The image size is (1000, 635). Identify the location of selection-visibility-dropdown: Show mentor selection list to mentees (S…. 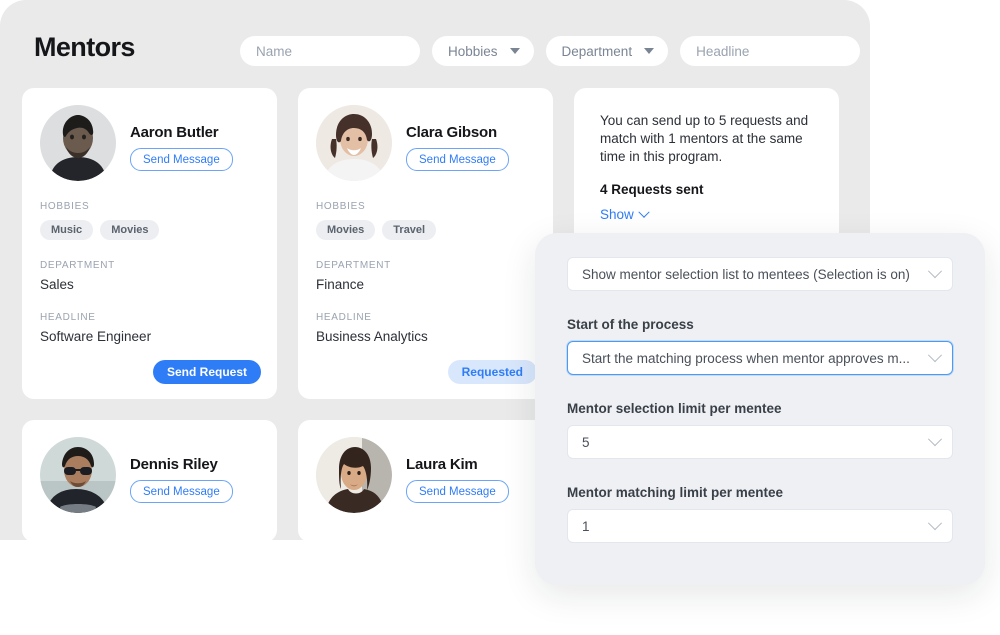
(760, 274).